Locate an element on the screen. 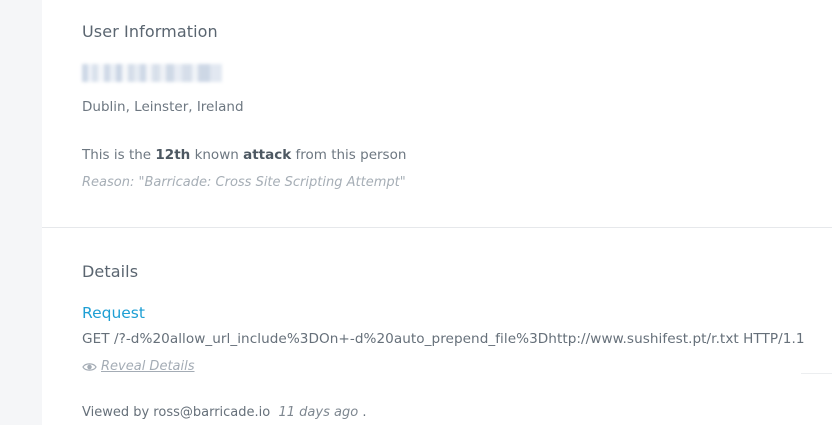  attack-sentence-suffix: from this person is located at coordinates (351, 155).